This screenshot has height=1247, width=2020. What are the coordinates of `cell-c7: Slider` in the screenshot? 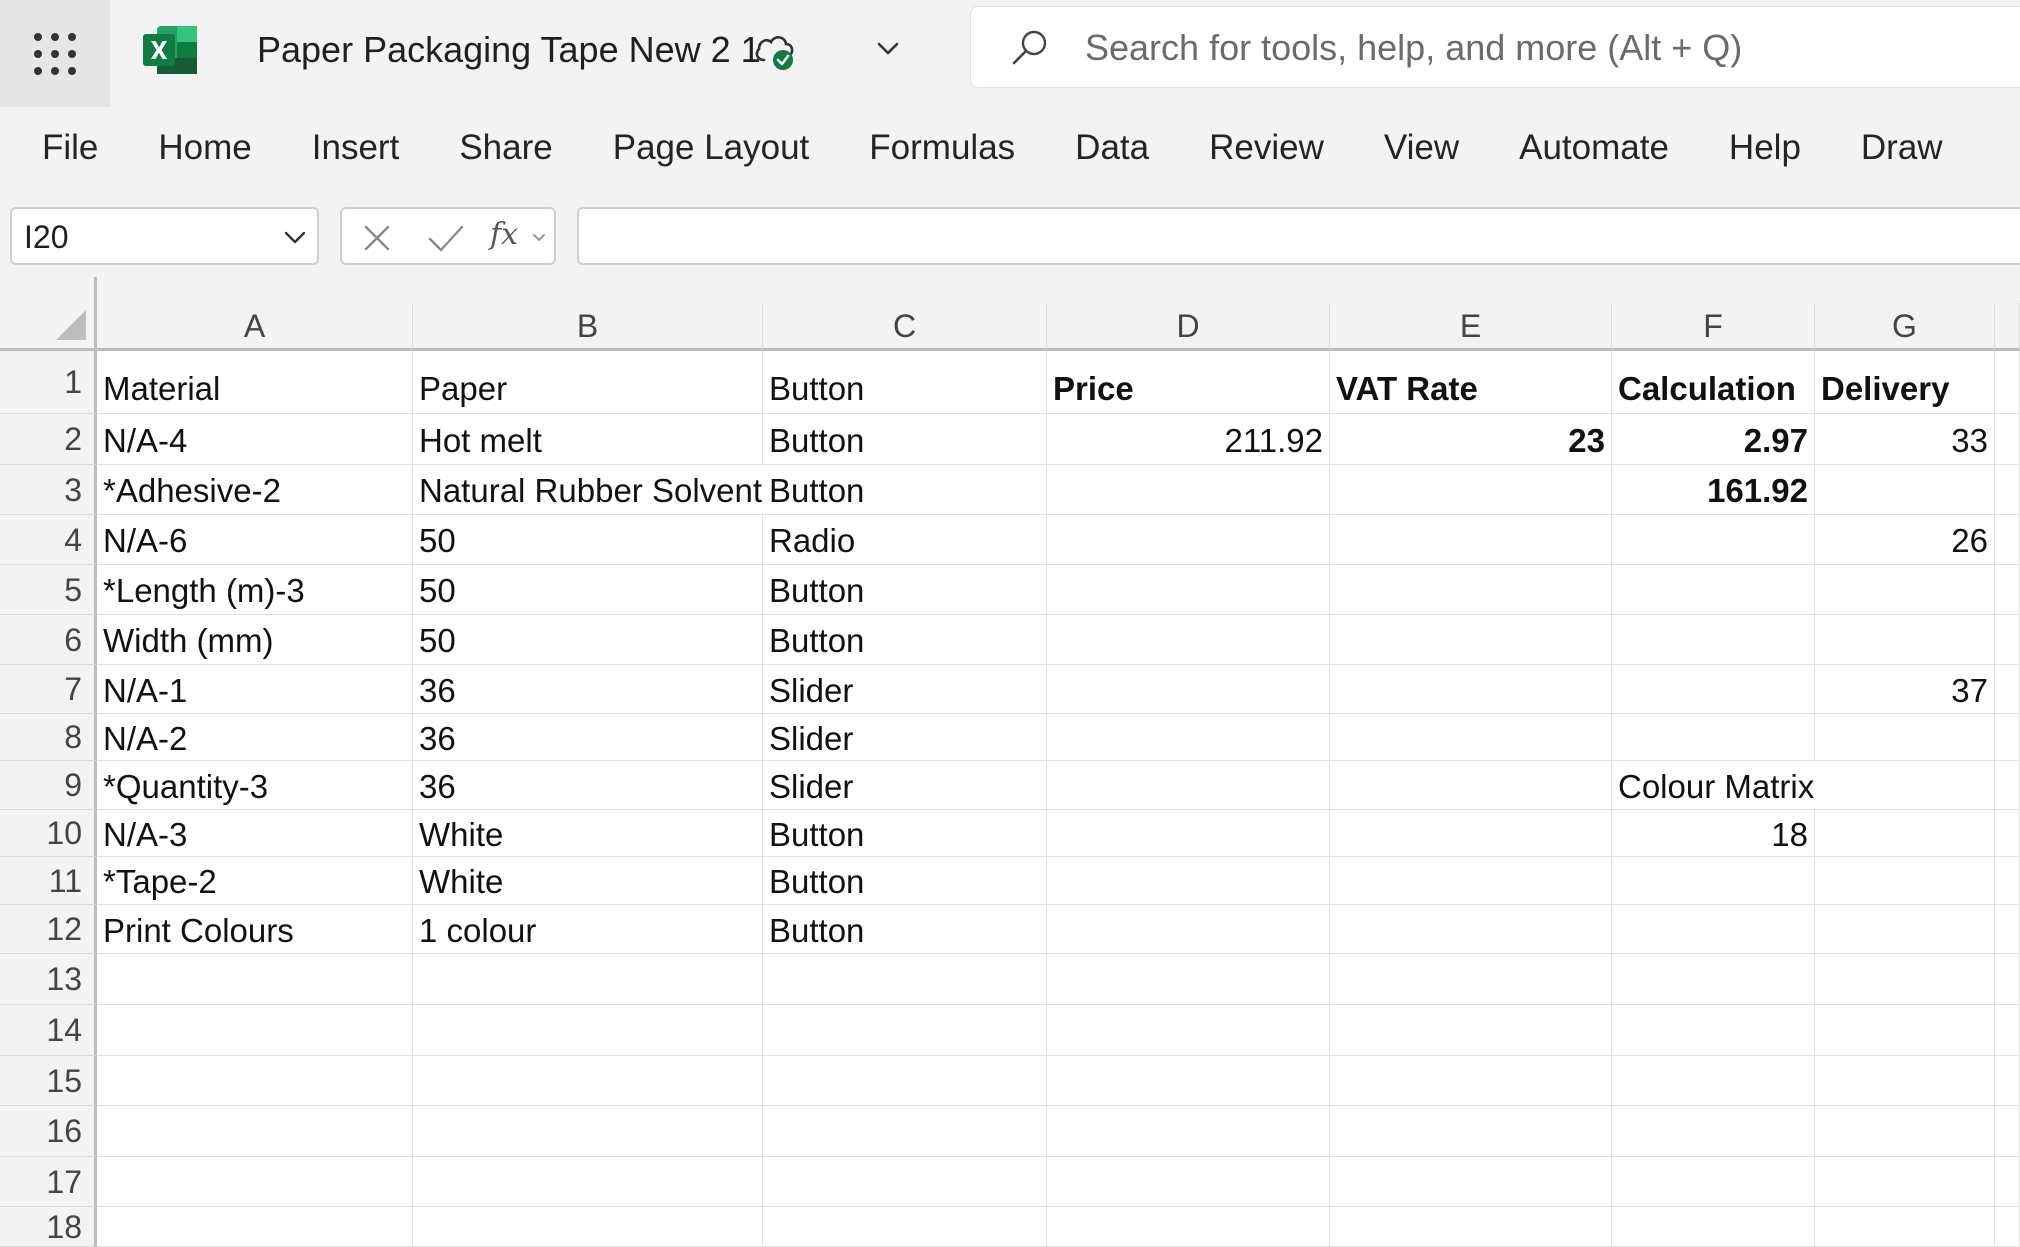 It's located at (905, 689).